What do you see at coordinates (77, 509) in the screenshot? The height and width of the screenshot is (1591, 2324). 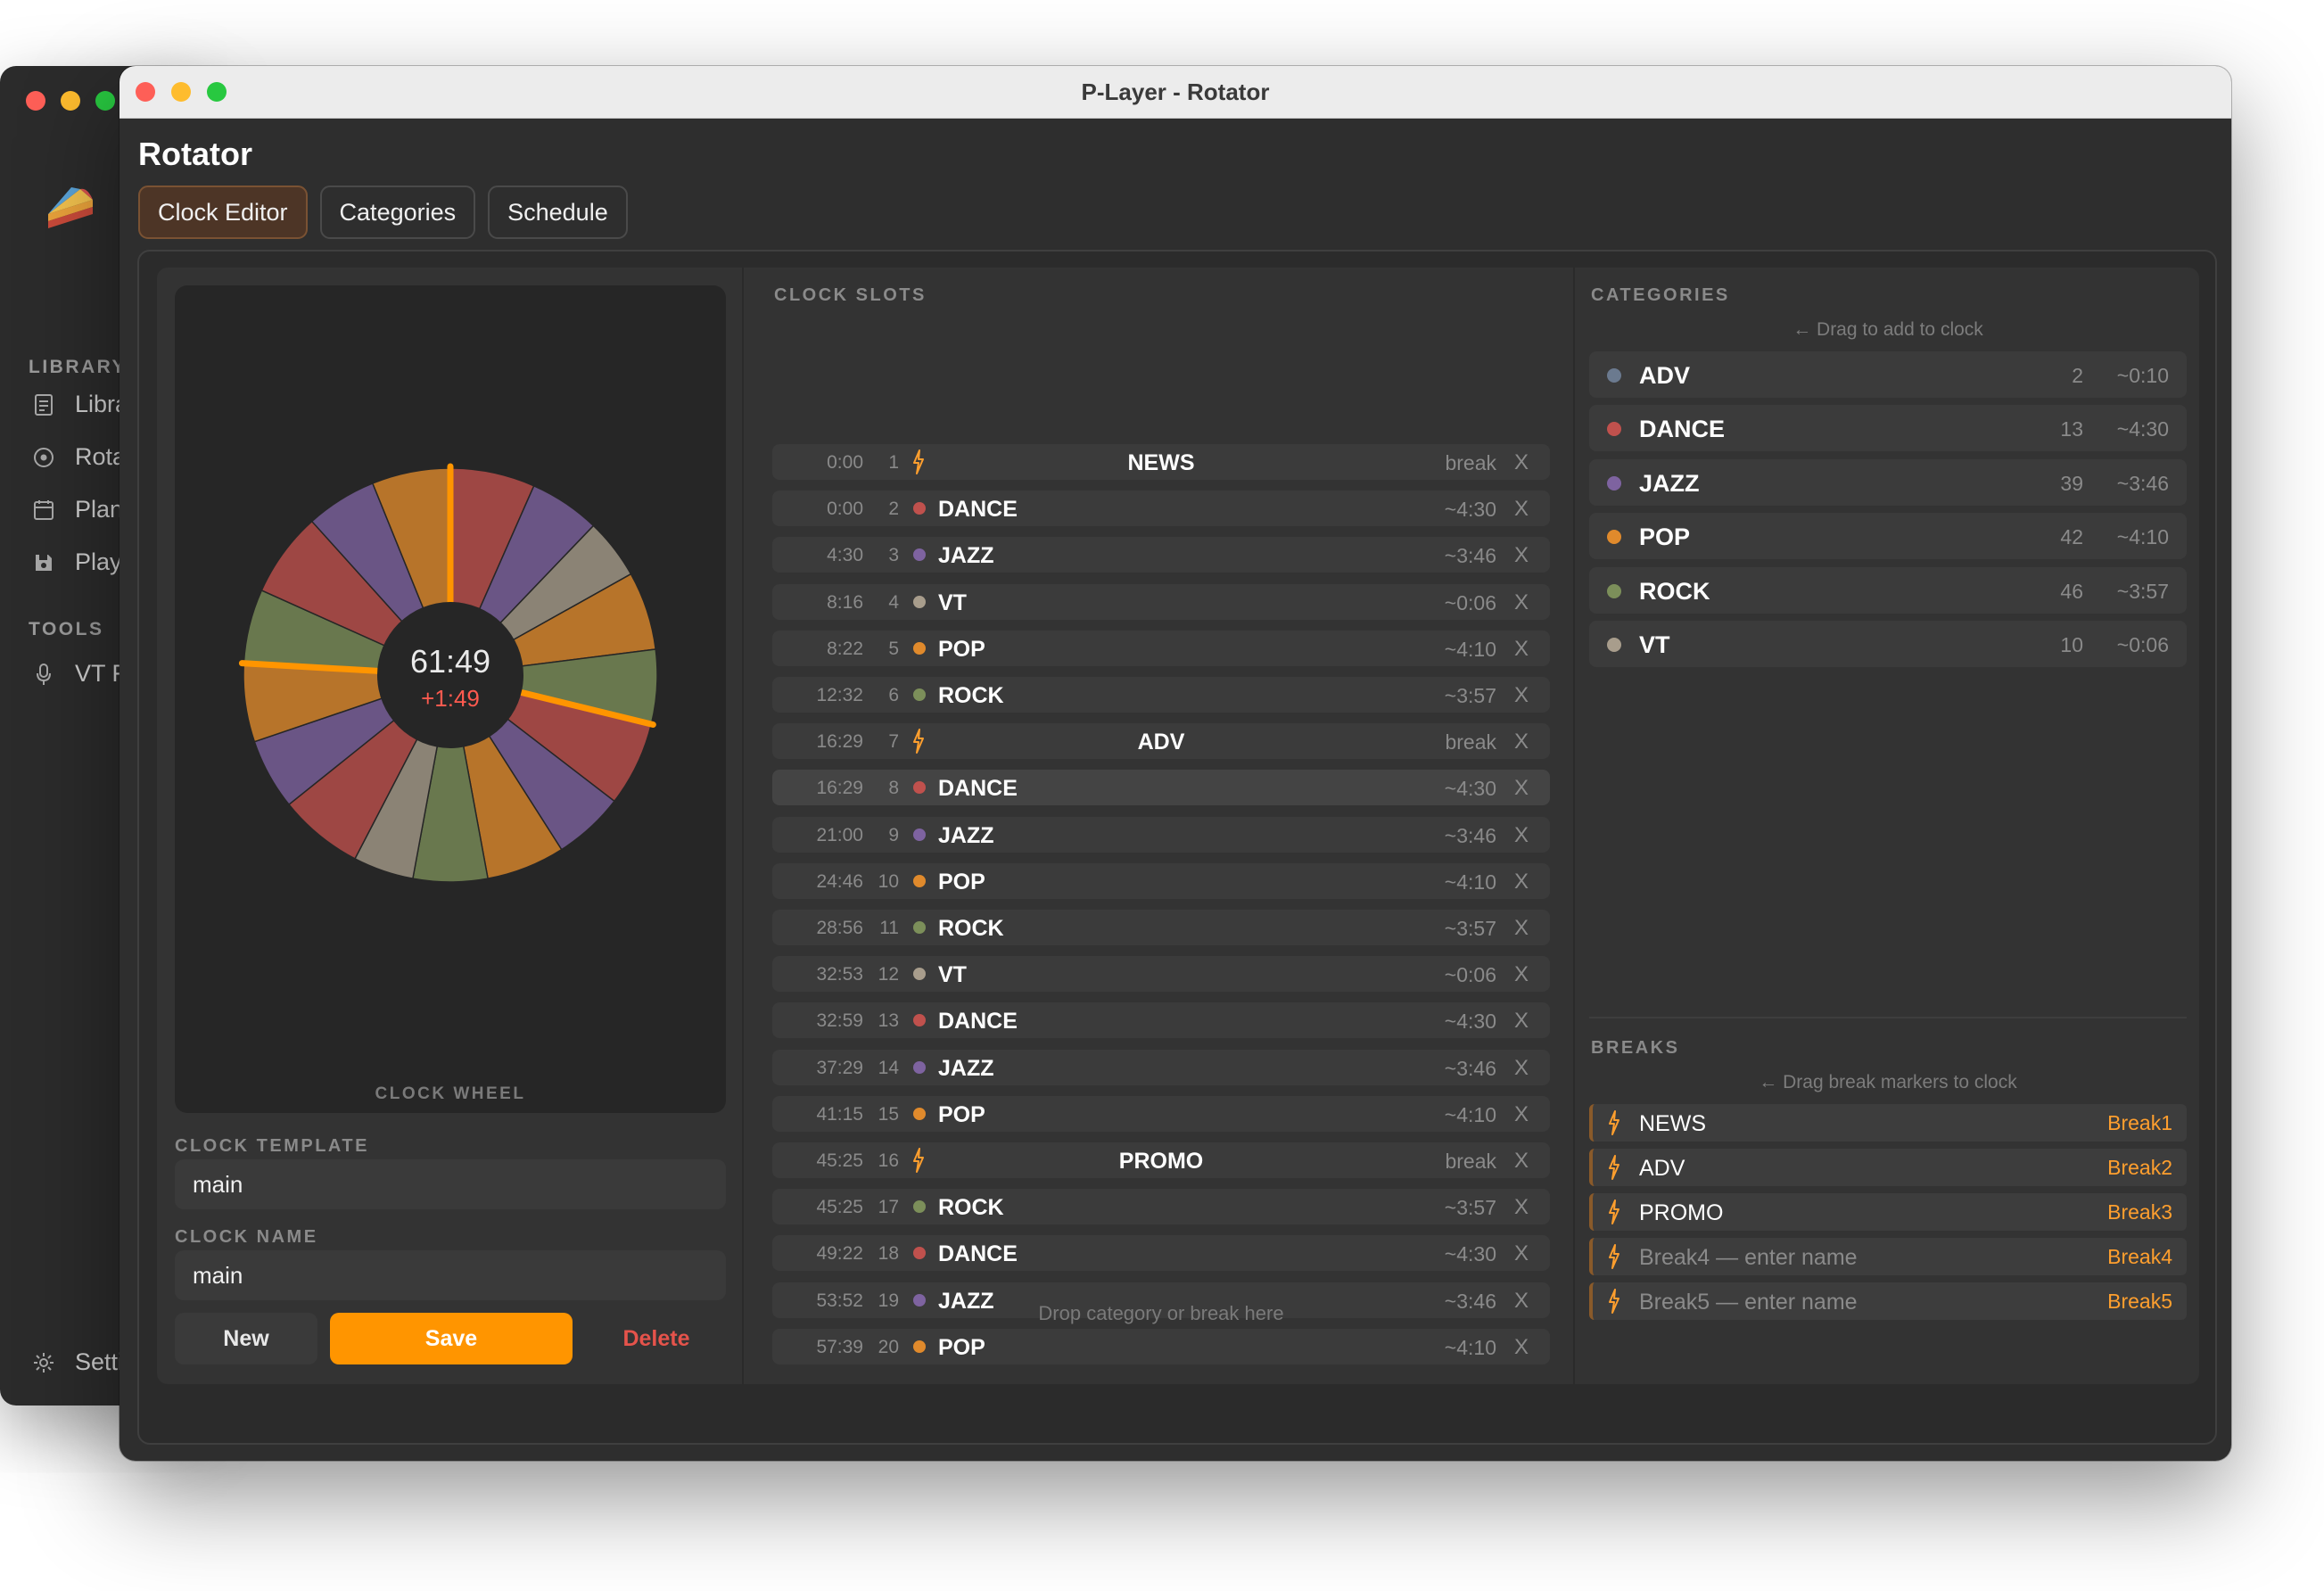 I see `sidebar-item-planner: Plan` at bounding box center [77, 509].